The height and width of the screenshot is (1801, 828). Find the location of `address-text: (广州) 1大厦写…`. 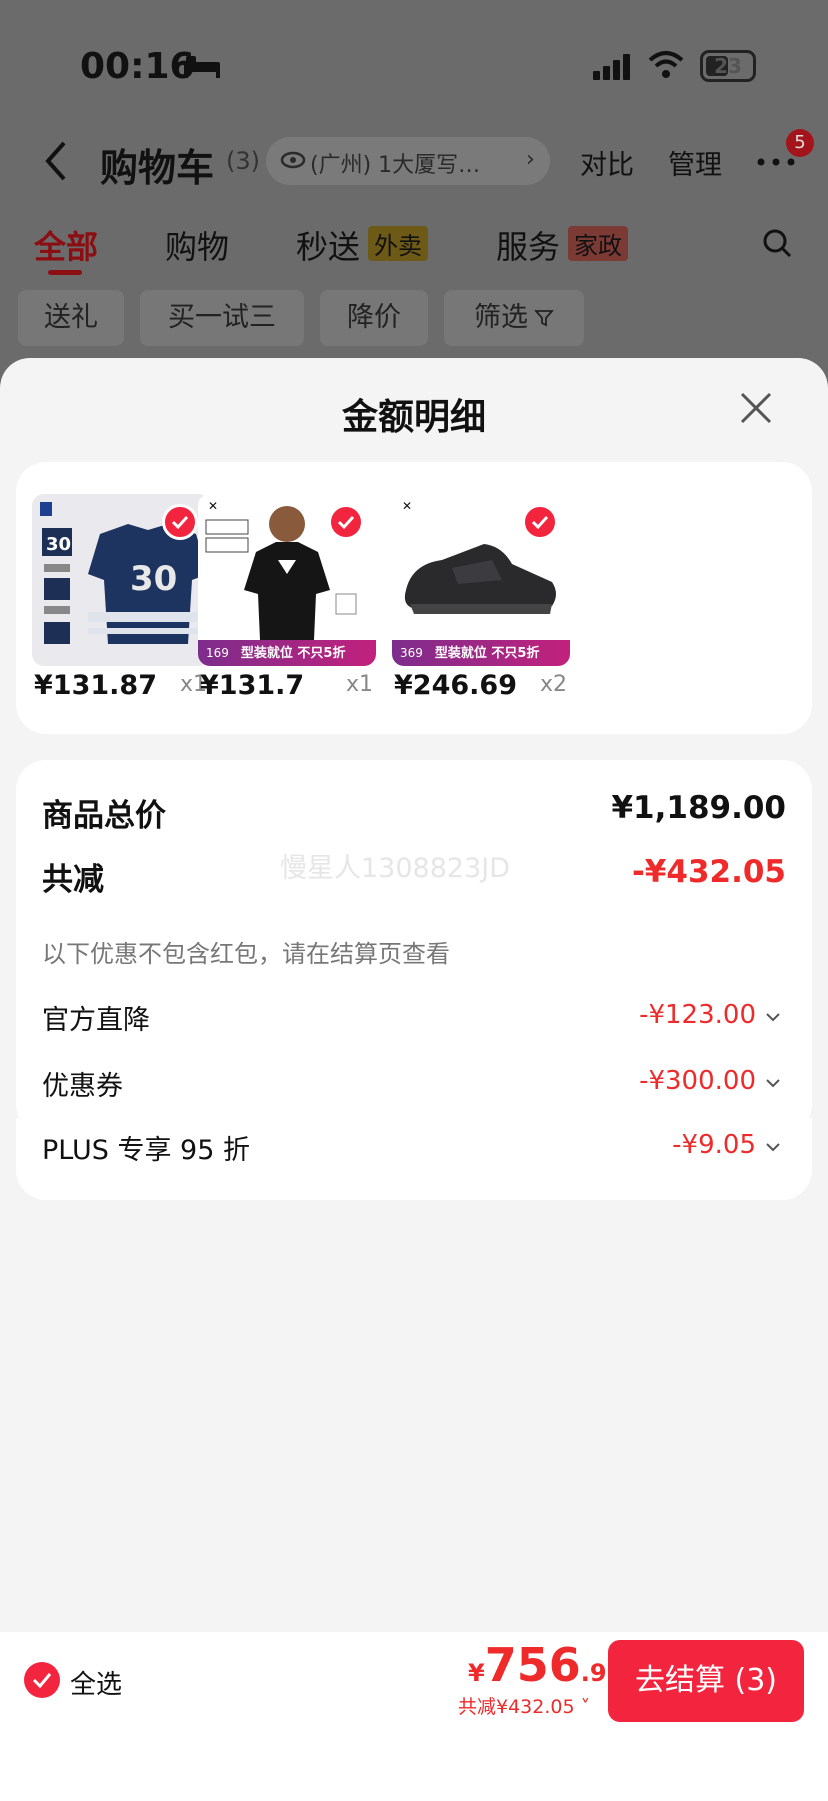

address-text: (广州) 1大厦写… is located at coordinates (395, 165).